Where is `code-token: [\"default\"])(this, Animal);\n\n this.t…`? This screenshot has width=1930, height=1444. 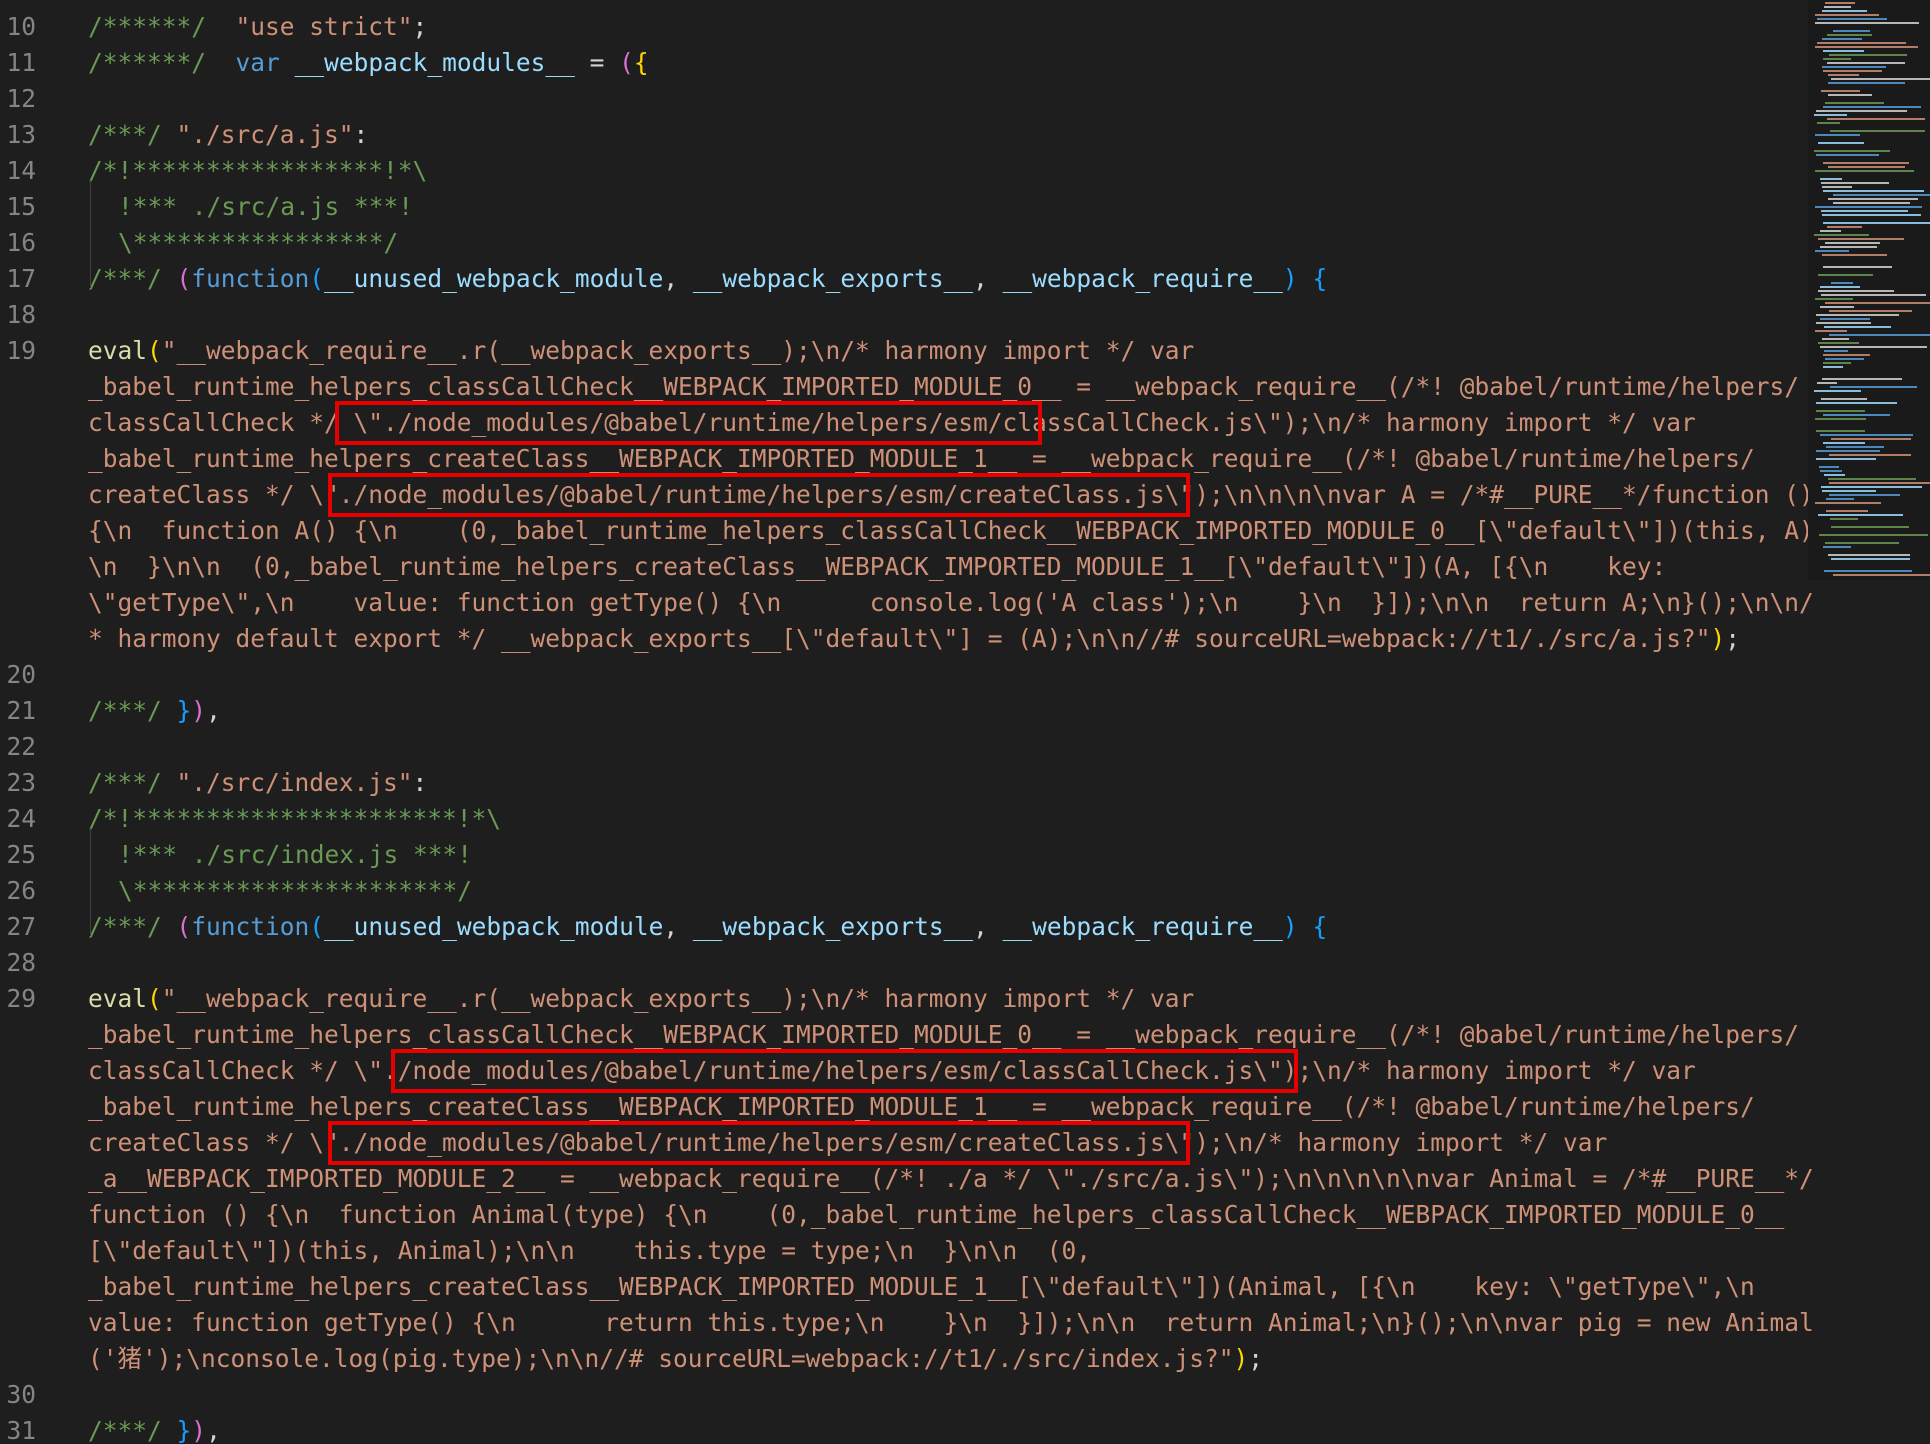 code-token: [\"default\"])(this, Animal);\n\n this.t… is located at coordinates (590, 1250).